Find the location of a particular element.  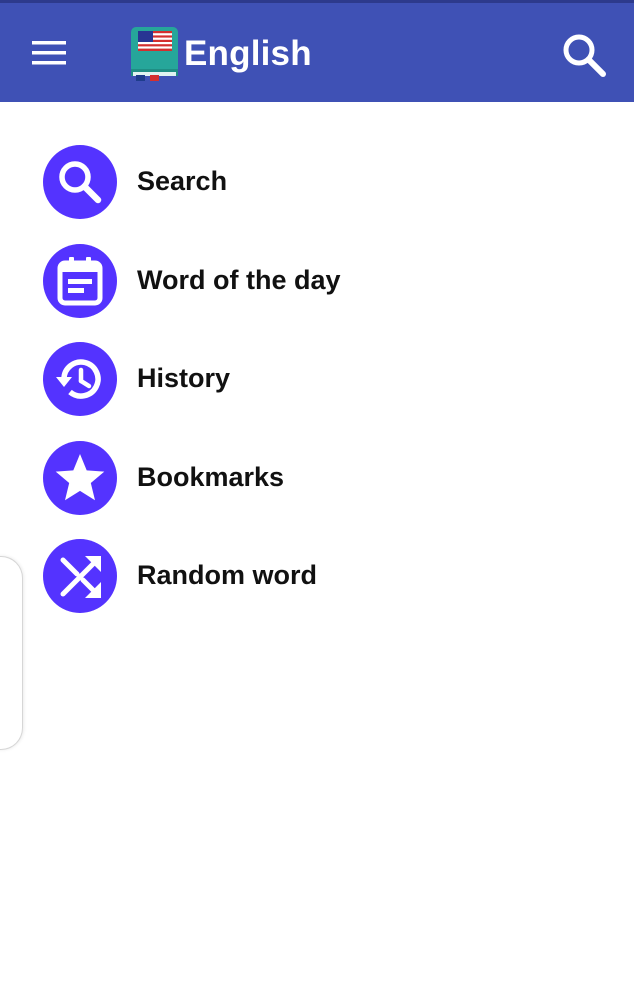

history-icon is located at coordinates (80, 379).